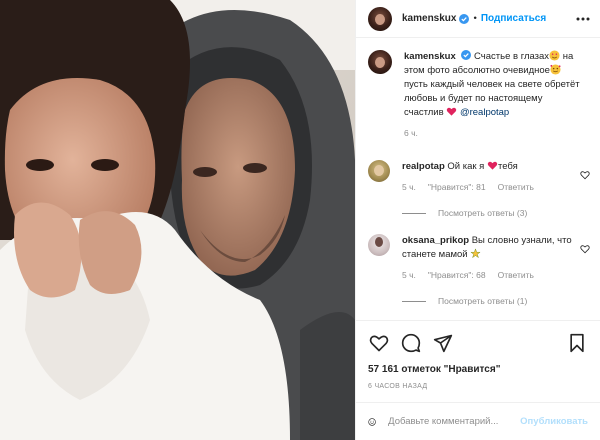 The image size is (600, 440). What do you see at coordinates (555, 69) in the screenshot?
I see `smiling-hearts-emoji-icon` at bounding box center [555, 69].